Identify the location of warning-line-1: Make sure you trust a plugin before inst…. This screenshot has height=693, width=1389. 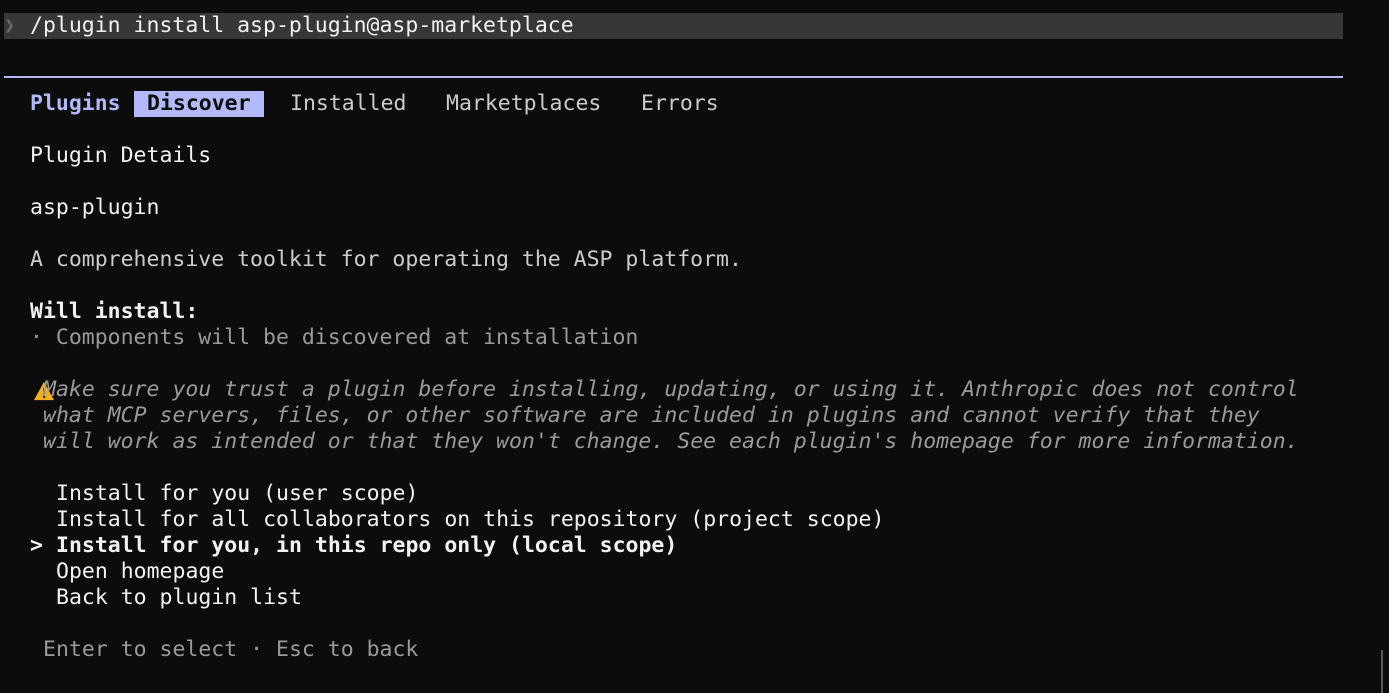
(671, 389).